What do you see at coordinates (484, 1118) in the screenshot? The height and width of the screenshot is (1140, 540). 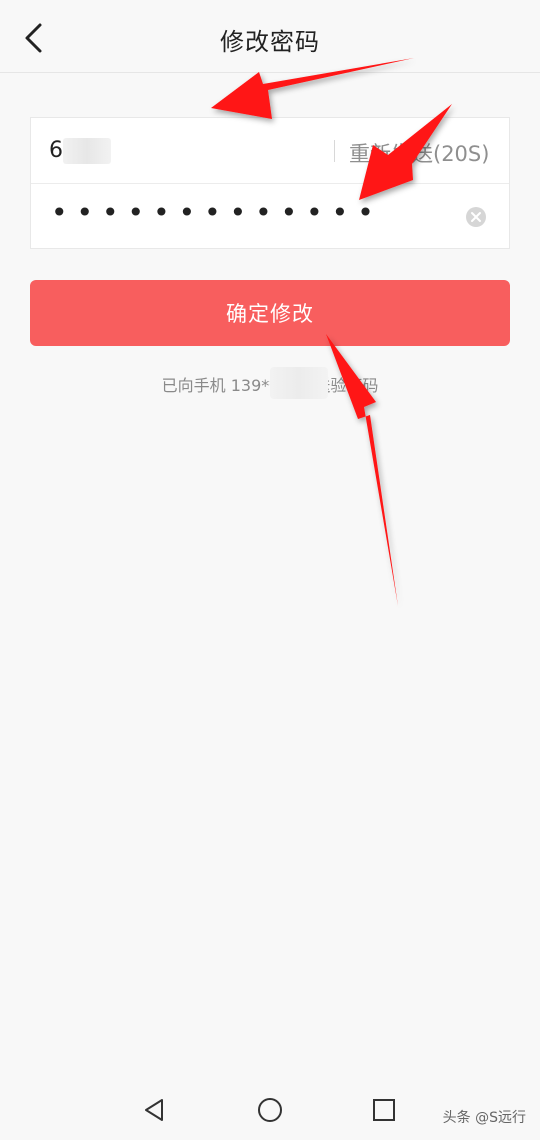 I see `watermark-label: 头条 @S远行` at bounding box center [484, 1118].